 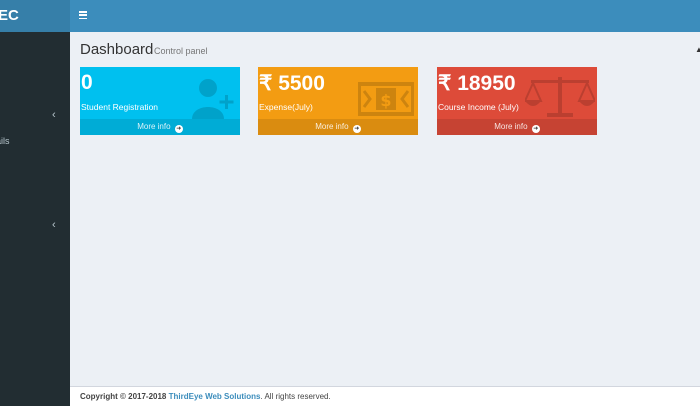 What do you see at coordinates (517, 101) in the screenshot?
I see `course-income-box: ₹ 18950 Course Income (July) More info ➜` at bounding box center [517, 101].